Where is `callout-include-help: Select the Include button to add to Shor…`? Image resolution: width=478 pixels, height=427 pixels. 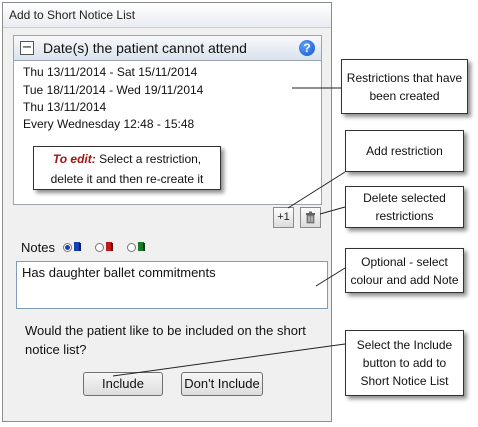 callout-include-help: Select the Include button to add to Shor… is located at coordinates (404, 363).